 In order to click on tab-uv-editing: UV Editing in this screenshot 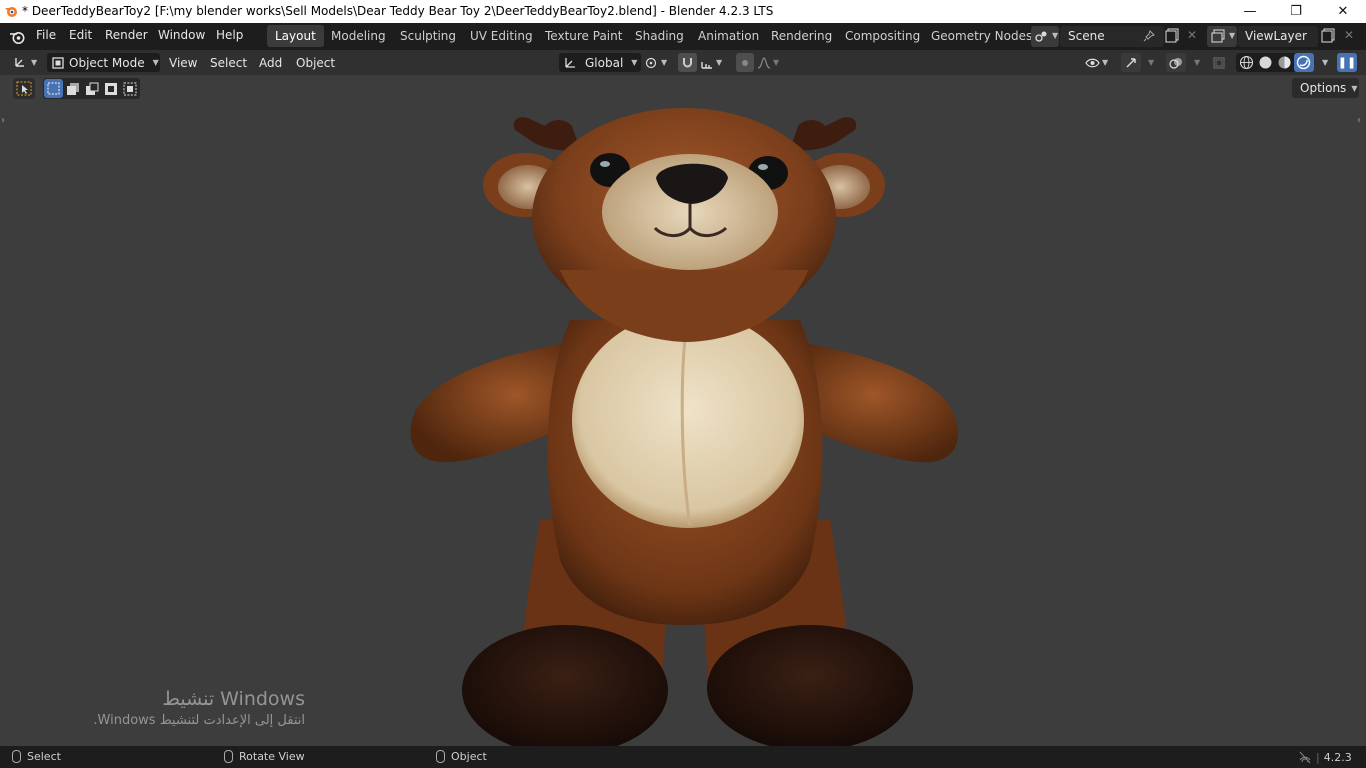, I will do `click(501, 36)`.